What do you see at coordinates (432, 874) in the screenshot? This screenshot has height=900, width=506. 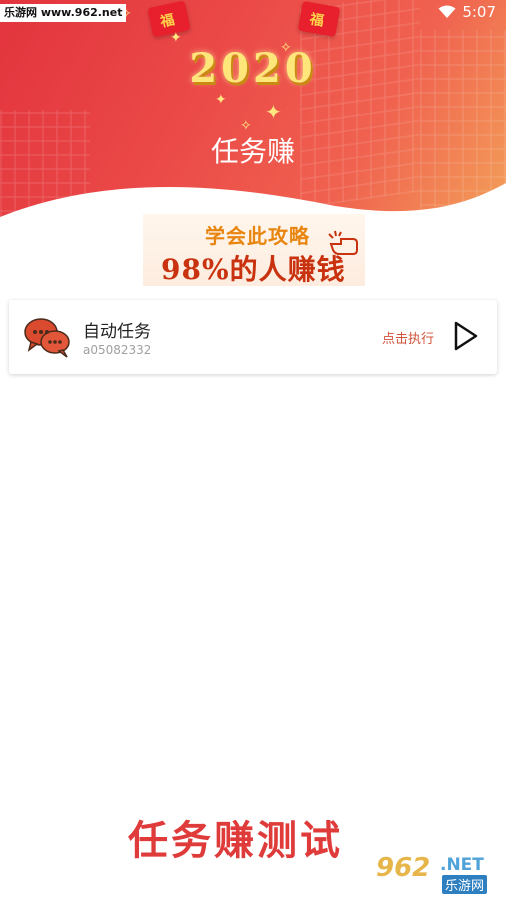 I see `bottom-watermark: 962 .NET 乐游网` at bounding box center [432, 874].